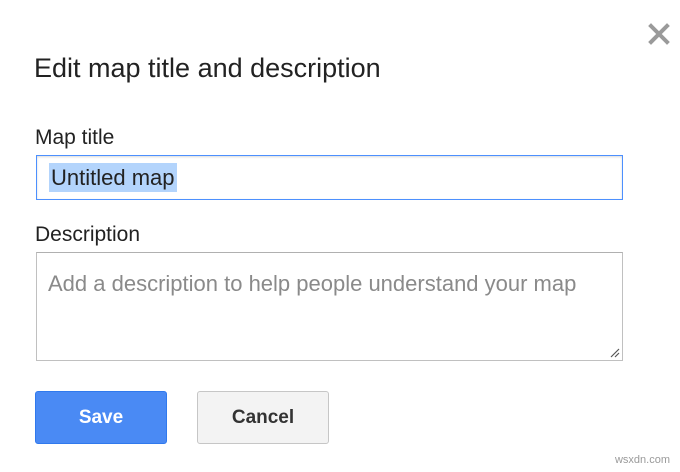  I want to click on cancel-button: Cancel, so click(263, 417).